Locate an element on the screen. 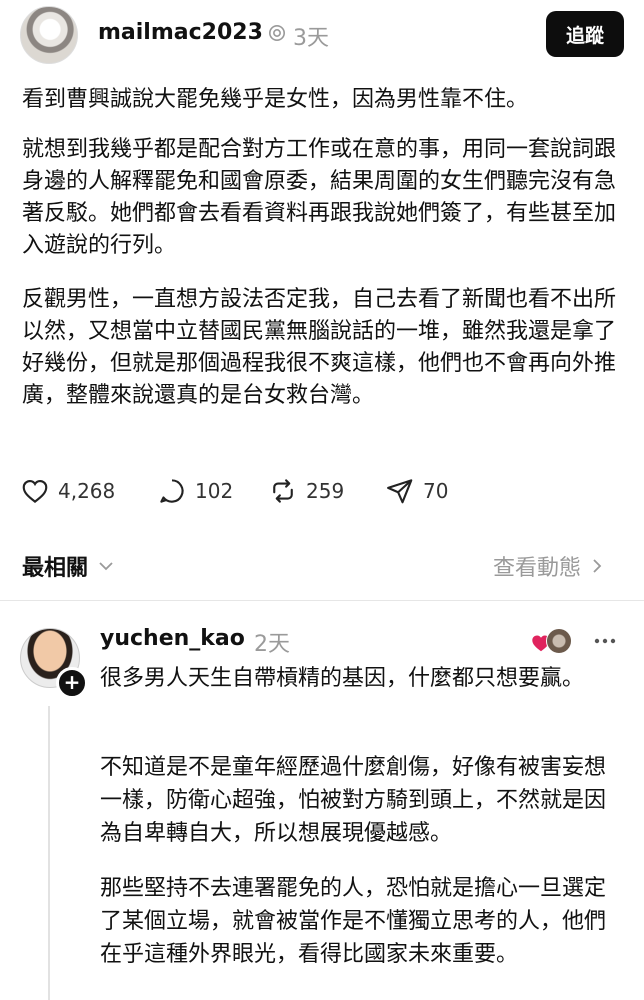 The image size is (644, 1000). post-time: 3天 is located at coordinates (311, 38).